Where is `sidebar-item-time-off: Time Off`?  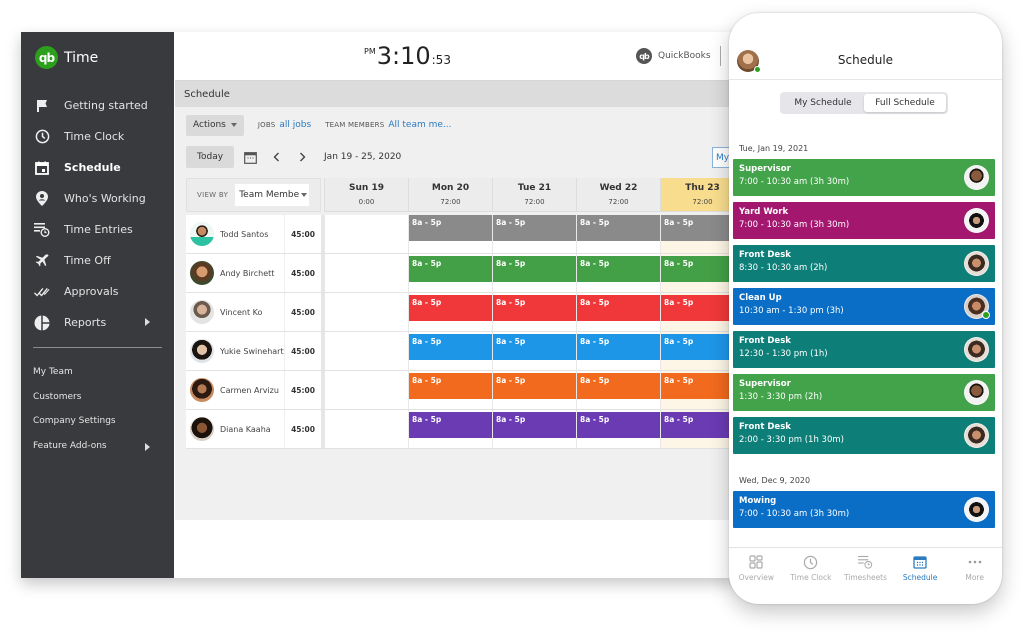 sidebar-item-time-off: Time Off is located at coordinates (97, 260).